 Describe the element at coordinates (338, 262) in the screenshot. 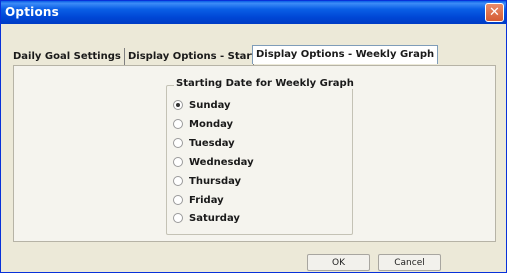

I see `ok-button: OK` at that location.